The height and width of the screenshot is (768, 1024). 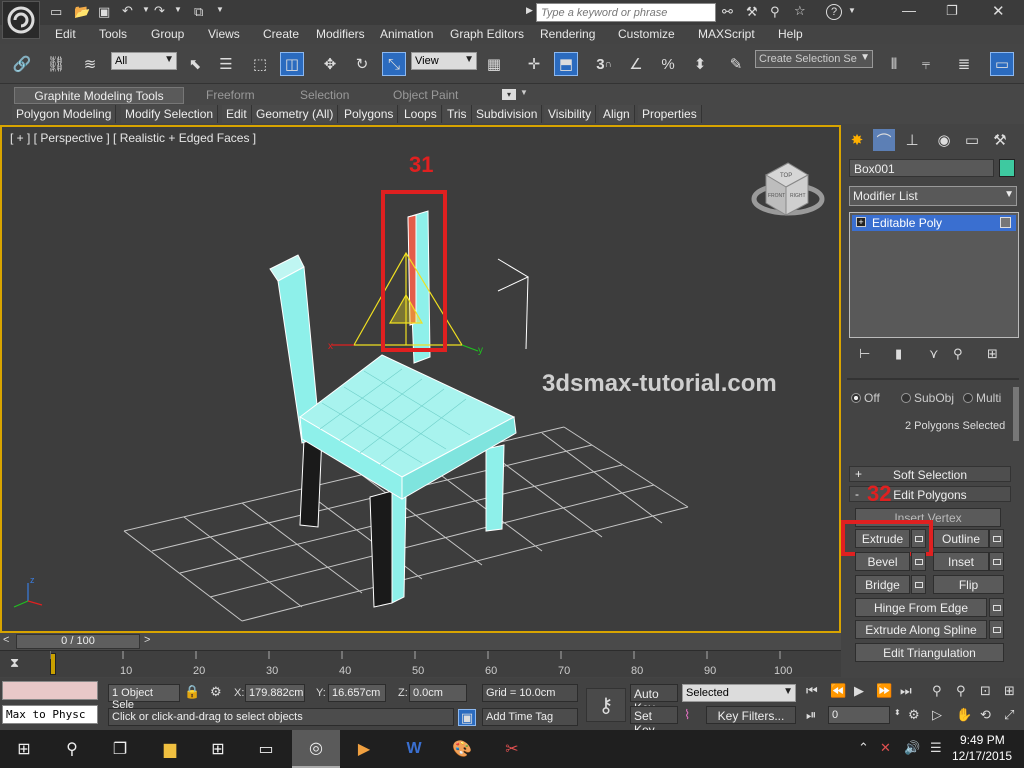 I want to click on minimize-icon: —, so click(x=909, y=10).